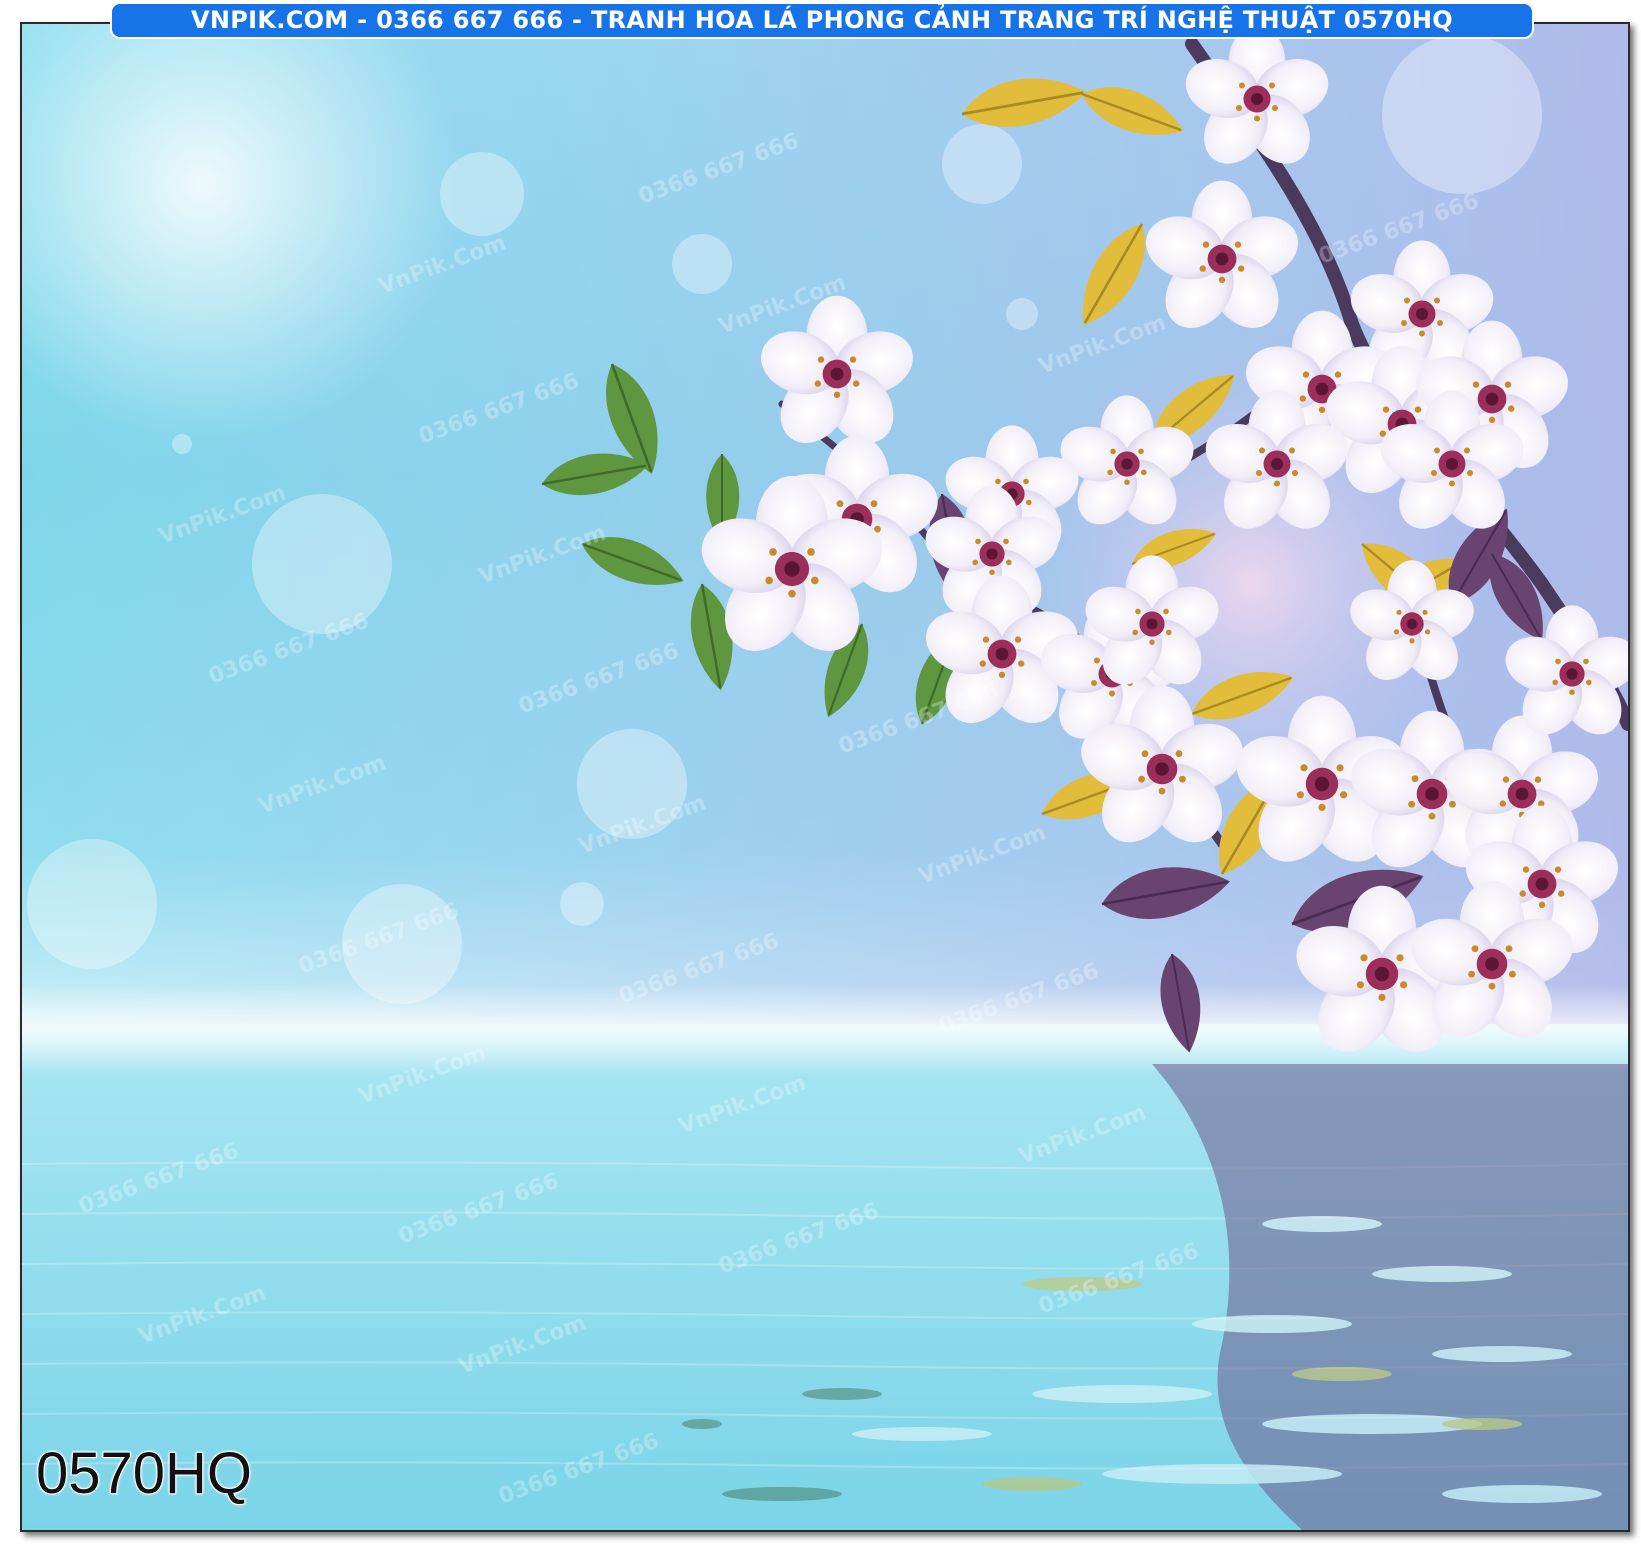  I want to click on product-code-label: 0570HQ, so click(144, 1473).